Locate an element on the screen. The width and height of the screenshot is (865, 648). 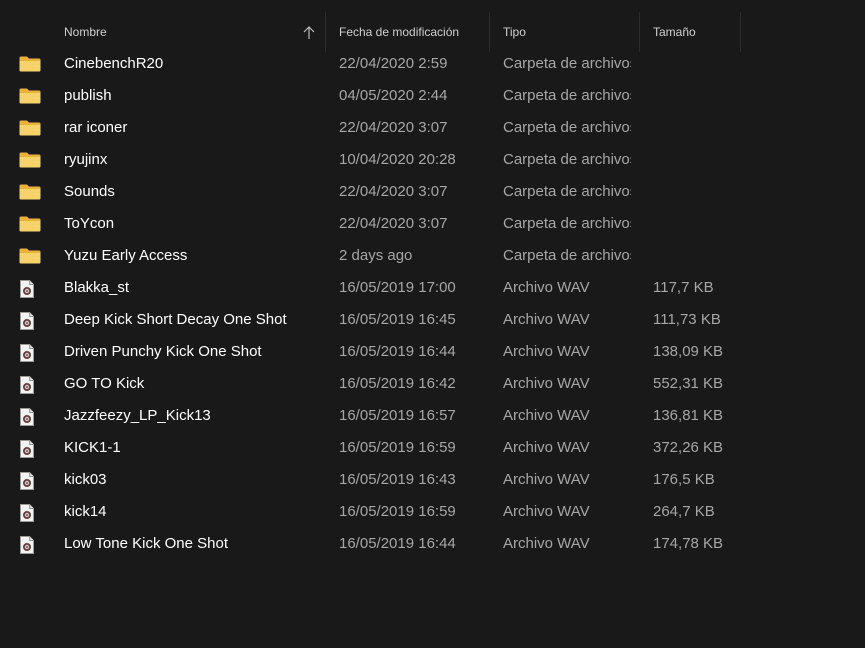
item-date: 16/05/2019 16:57 is located at coordinates (397, 415).